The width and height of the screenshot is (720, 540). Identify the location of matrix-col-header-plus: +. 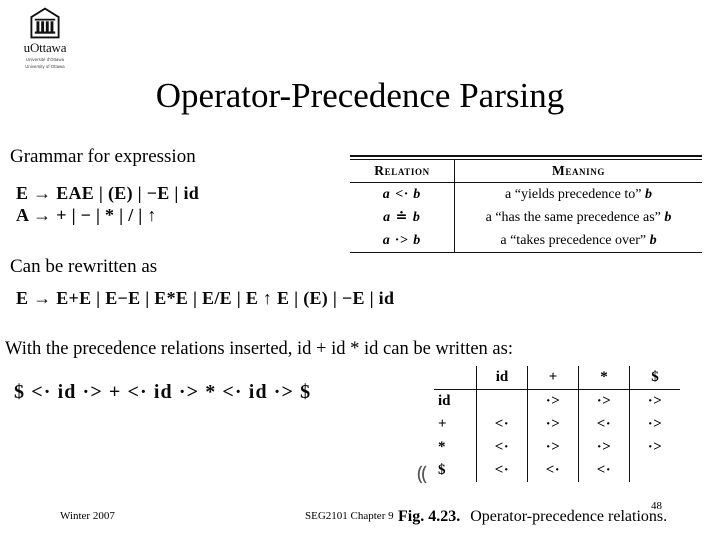
(553, 378).